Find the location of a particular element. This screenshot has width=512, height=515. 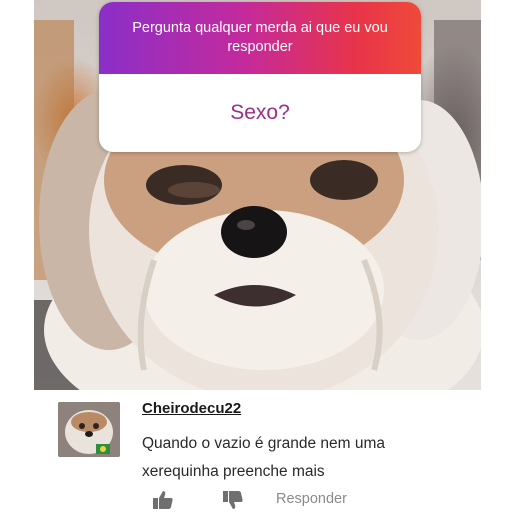

thumbs-down-icon is located at coordinates (233, 502).